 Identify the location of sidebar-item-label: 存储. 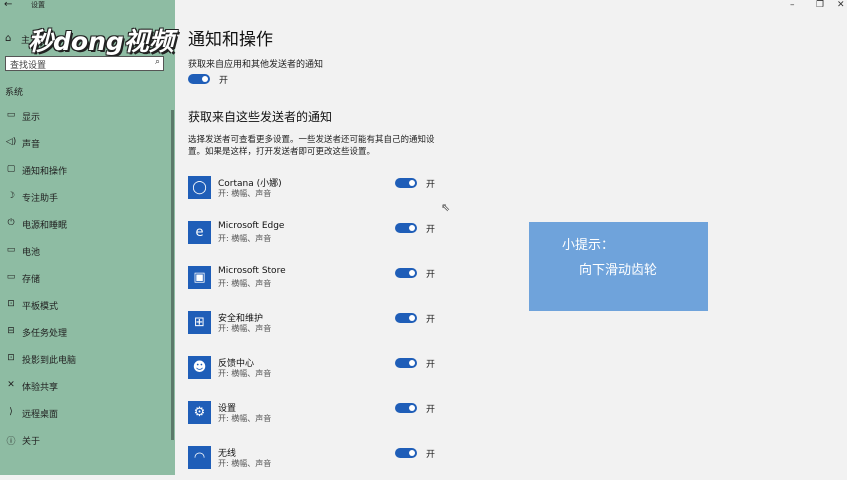
(31, 280).